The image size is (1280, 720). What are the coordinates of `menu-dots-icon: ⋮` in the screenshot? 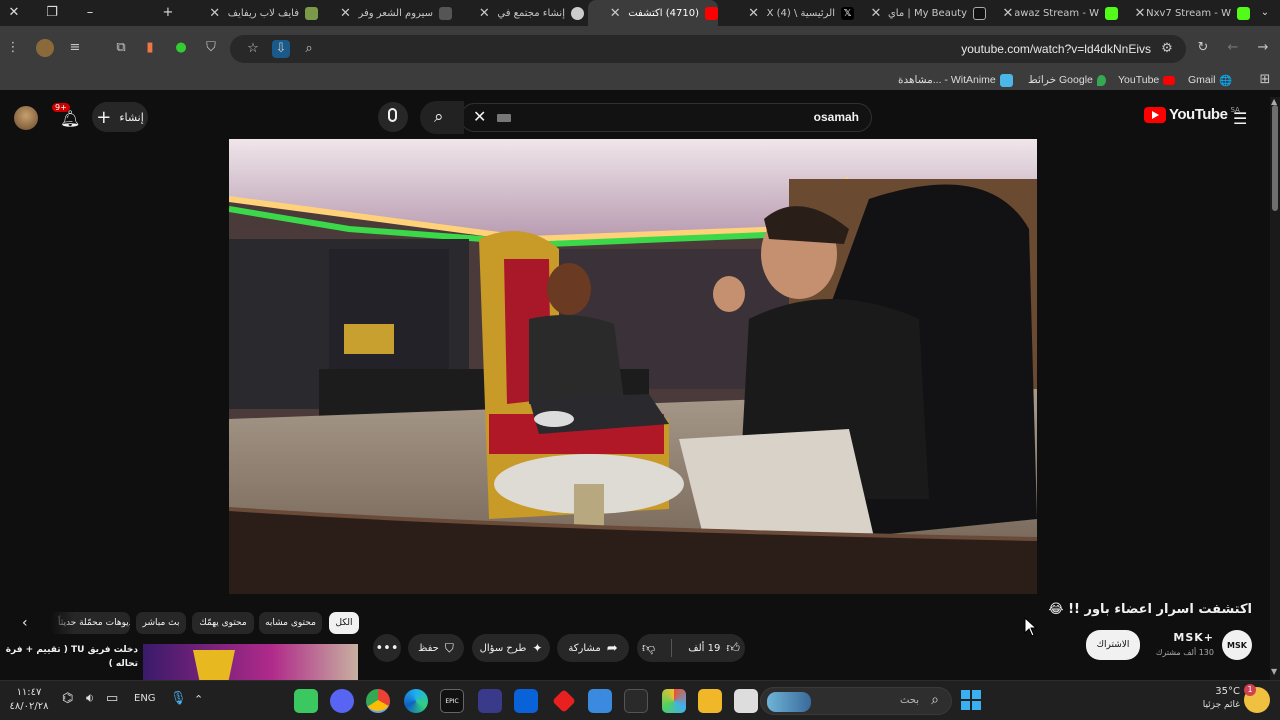 It's located at (13, 48).